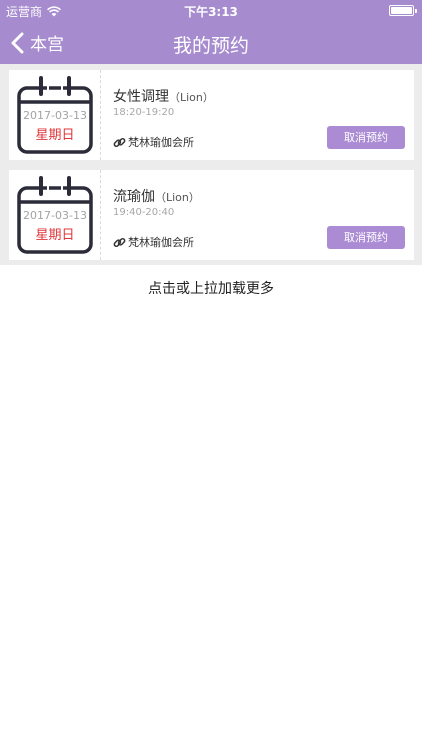 This screenshot has height=750, width=422. I want to click on nav-bar: 本宫 我的预约, so click(211, 43).